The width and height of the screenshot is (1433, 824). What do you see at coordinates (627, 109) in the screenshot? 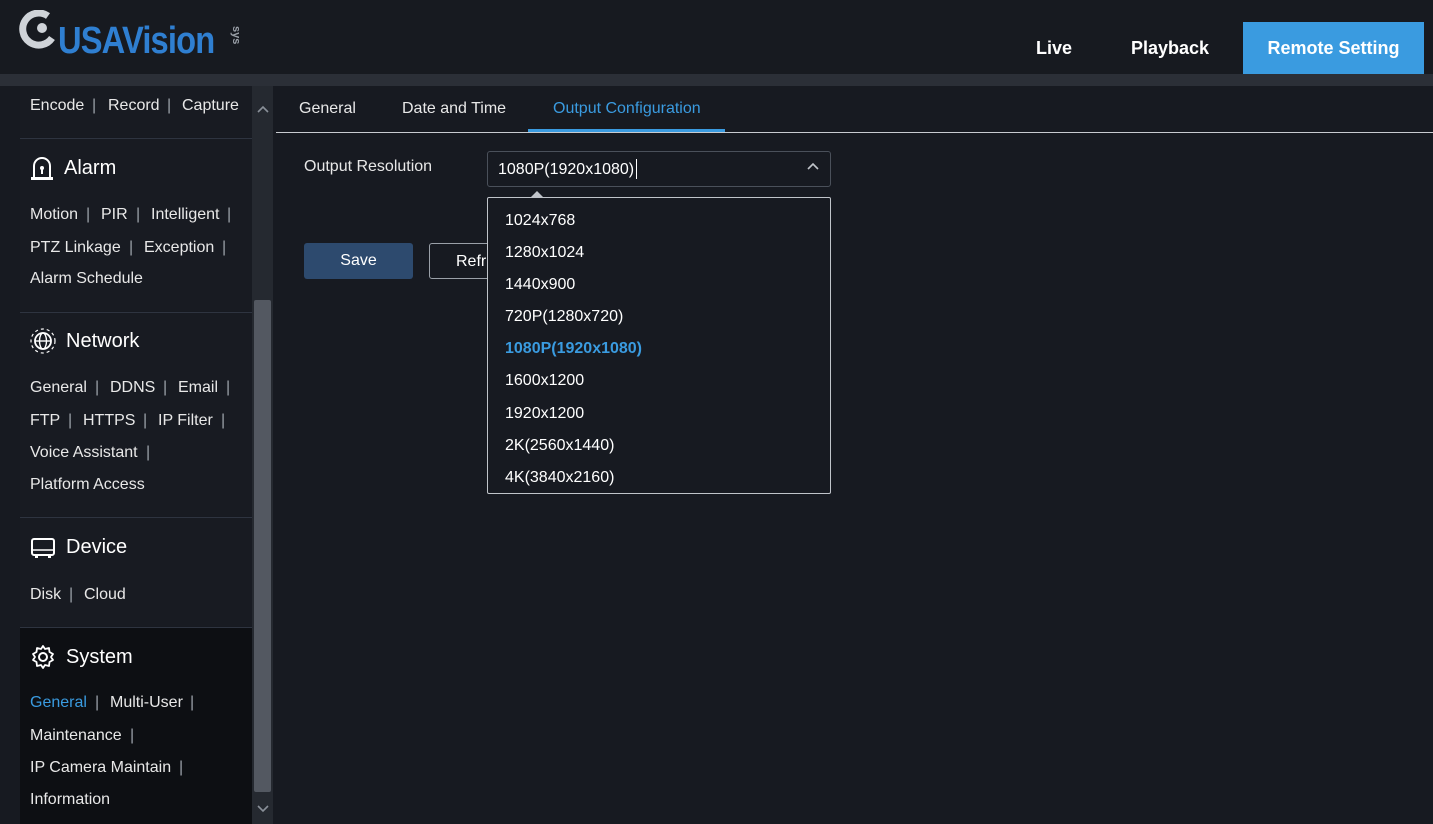
I see `tab-output-configuration: Output Configuration` at bounding box center [627, 109].